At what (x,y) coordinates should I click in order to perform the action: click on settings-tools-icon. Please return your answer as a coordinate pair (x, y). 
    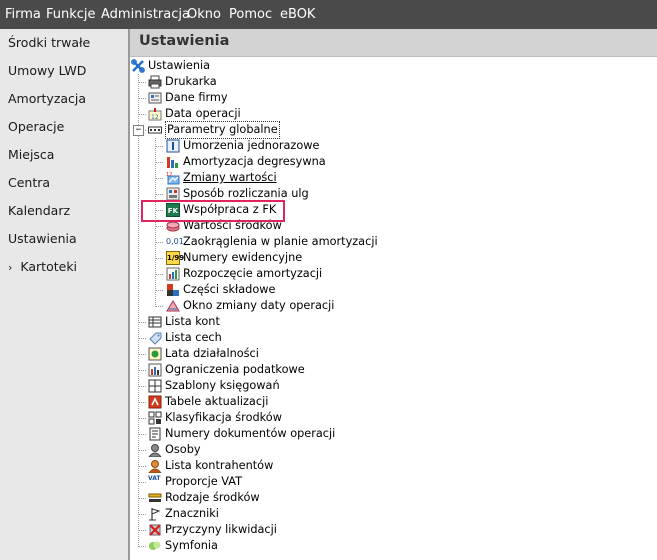
    Looking at the image, I should click on (138, 66).